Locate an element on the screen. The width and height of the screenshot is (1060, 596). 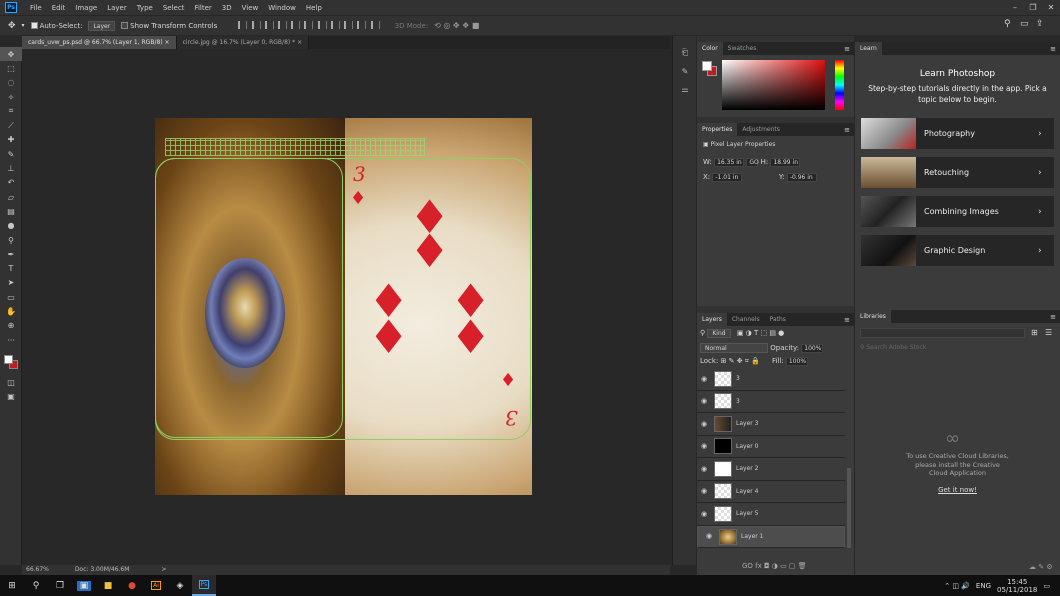
tab-paths: Paths is located at coordinates (778, 319).